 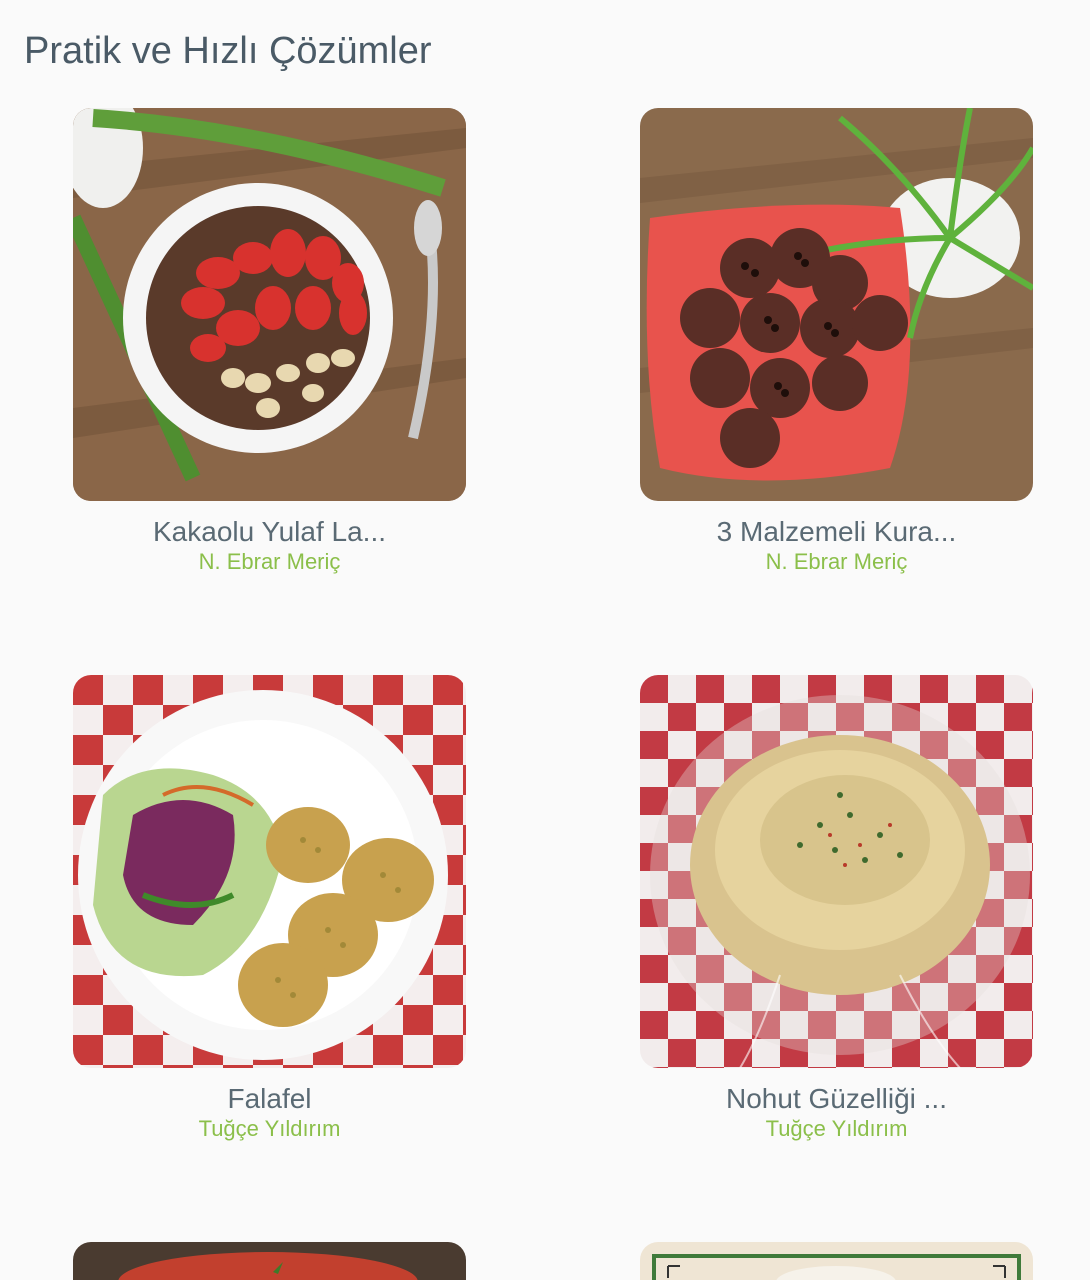 I want to click on red-dish-photo, so click(x=269, y=1261).